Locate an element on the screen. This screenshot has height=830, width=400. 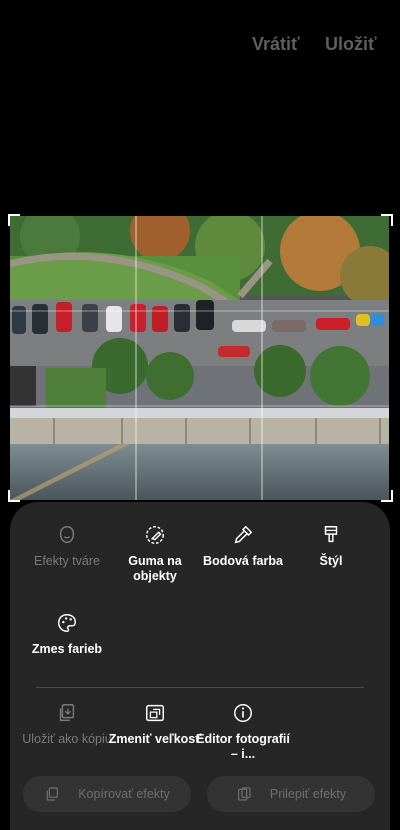
save-copy-icon is located at coordinates (67, 713).